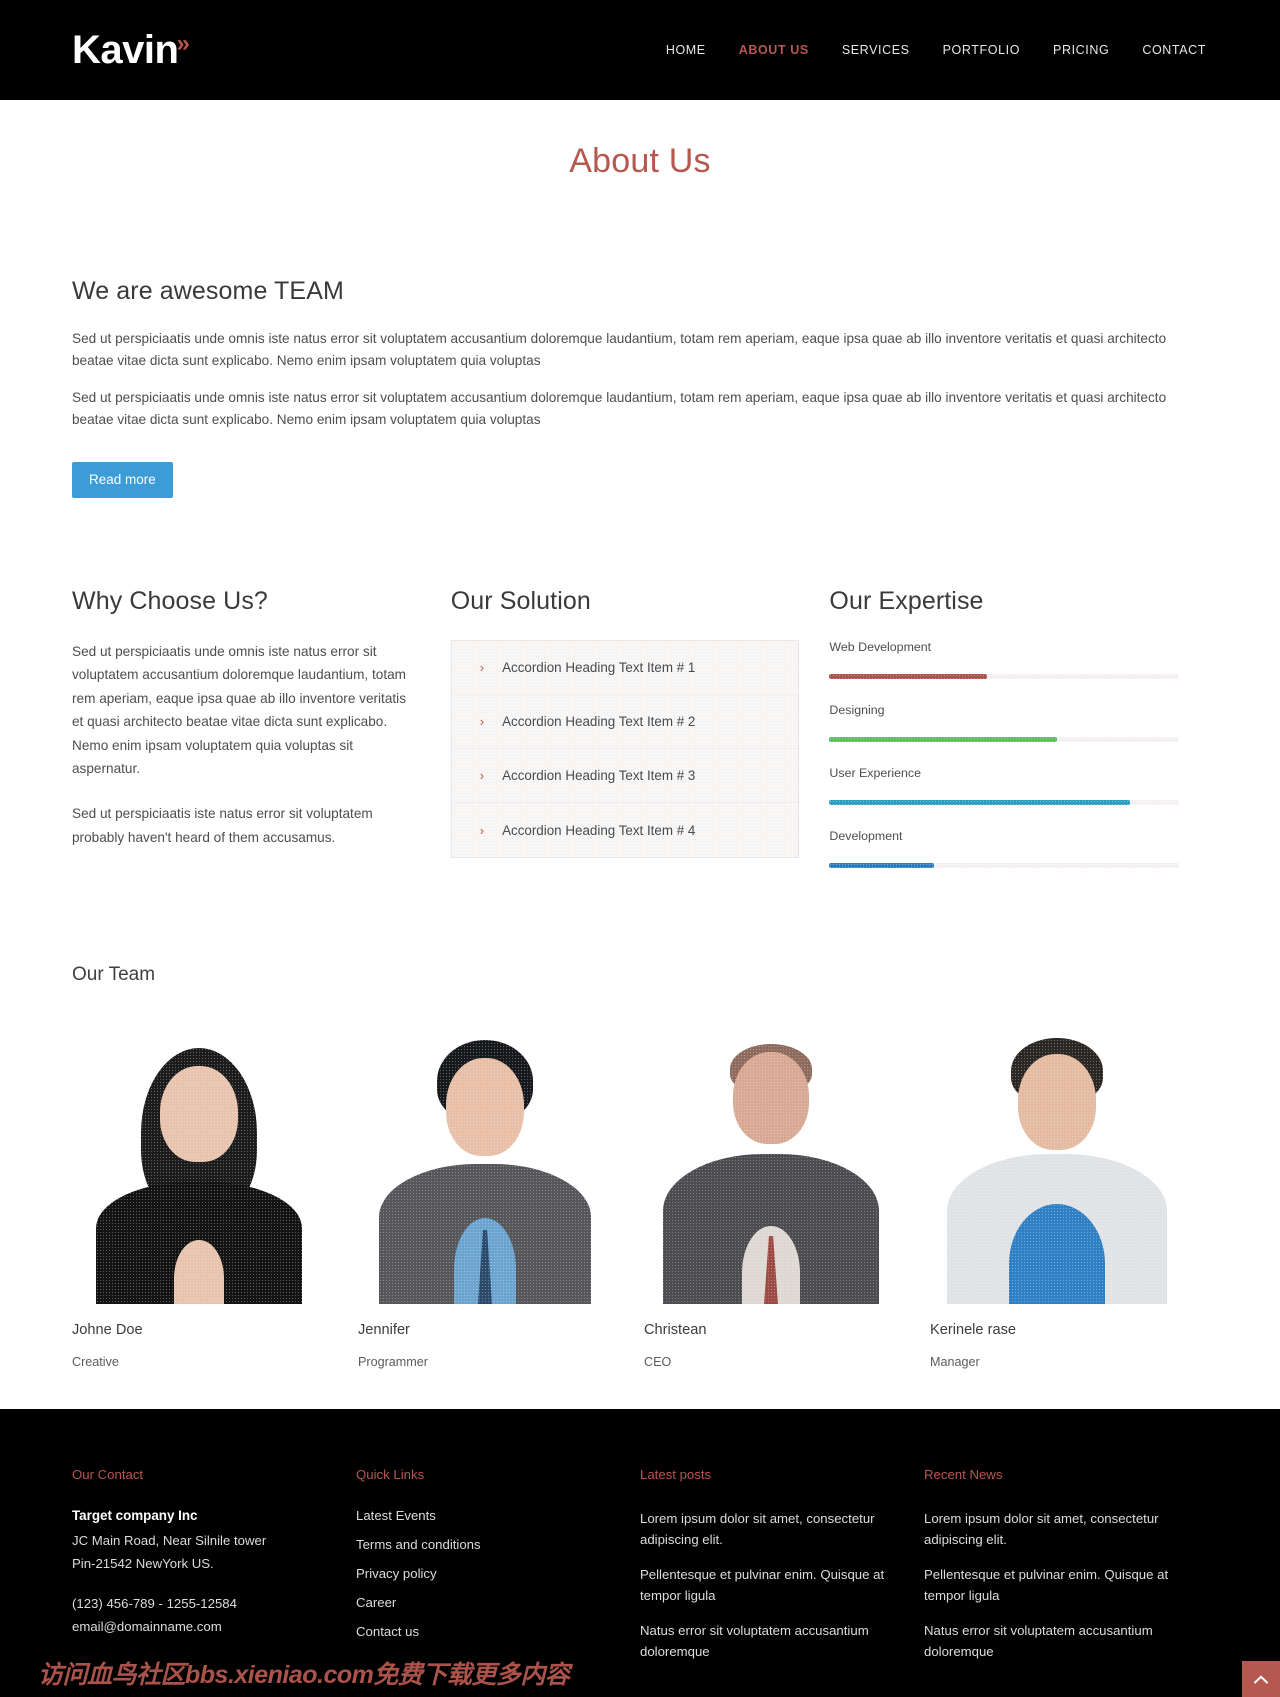  I want to click on nav-item-contact: CONTACT, so click(1174, 50).